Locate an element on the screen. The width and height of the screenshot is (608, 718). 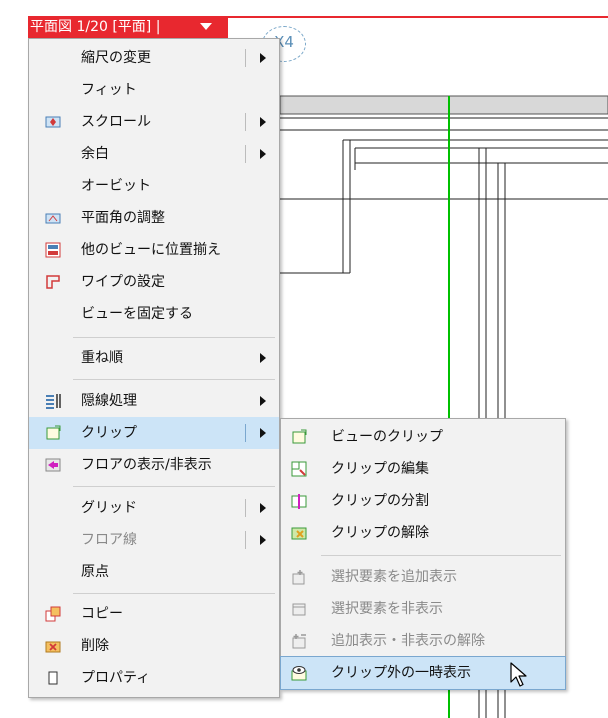
menu-item-floor-line: フロア線 is located at coordinates (154, 540).